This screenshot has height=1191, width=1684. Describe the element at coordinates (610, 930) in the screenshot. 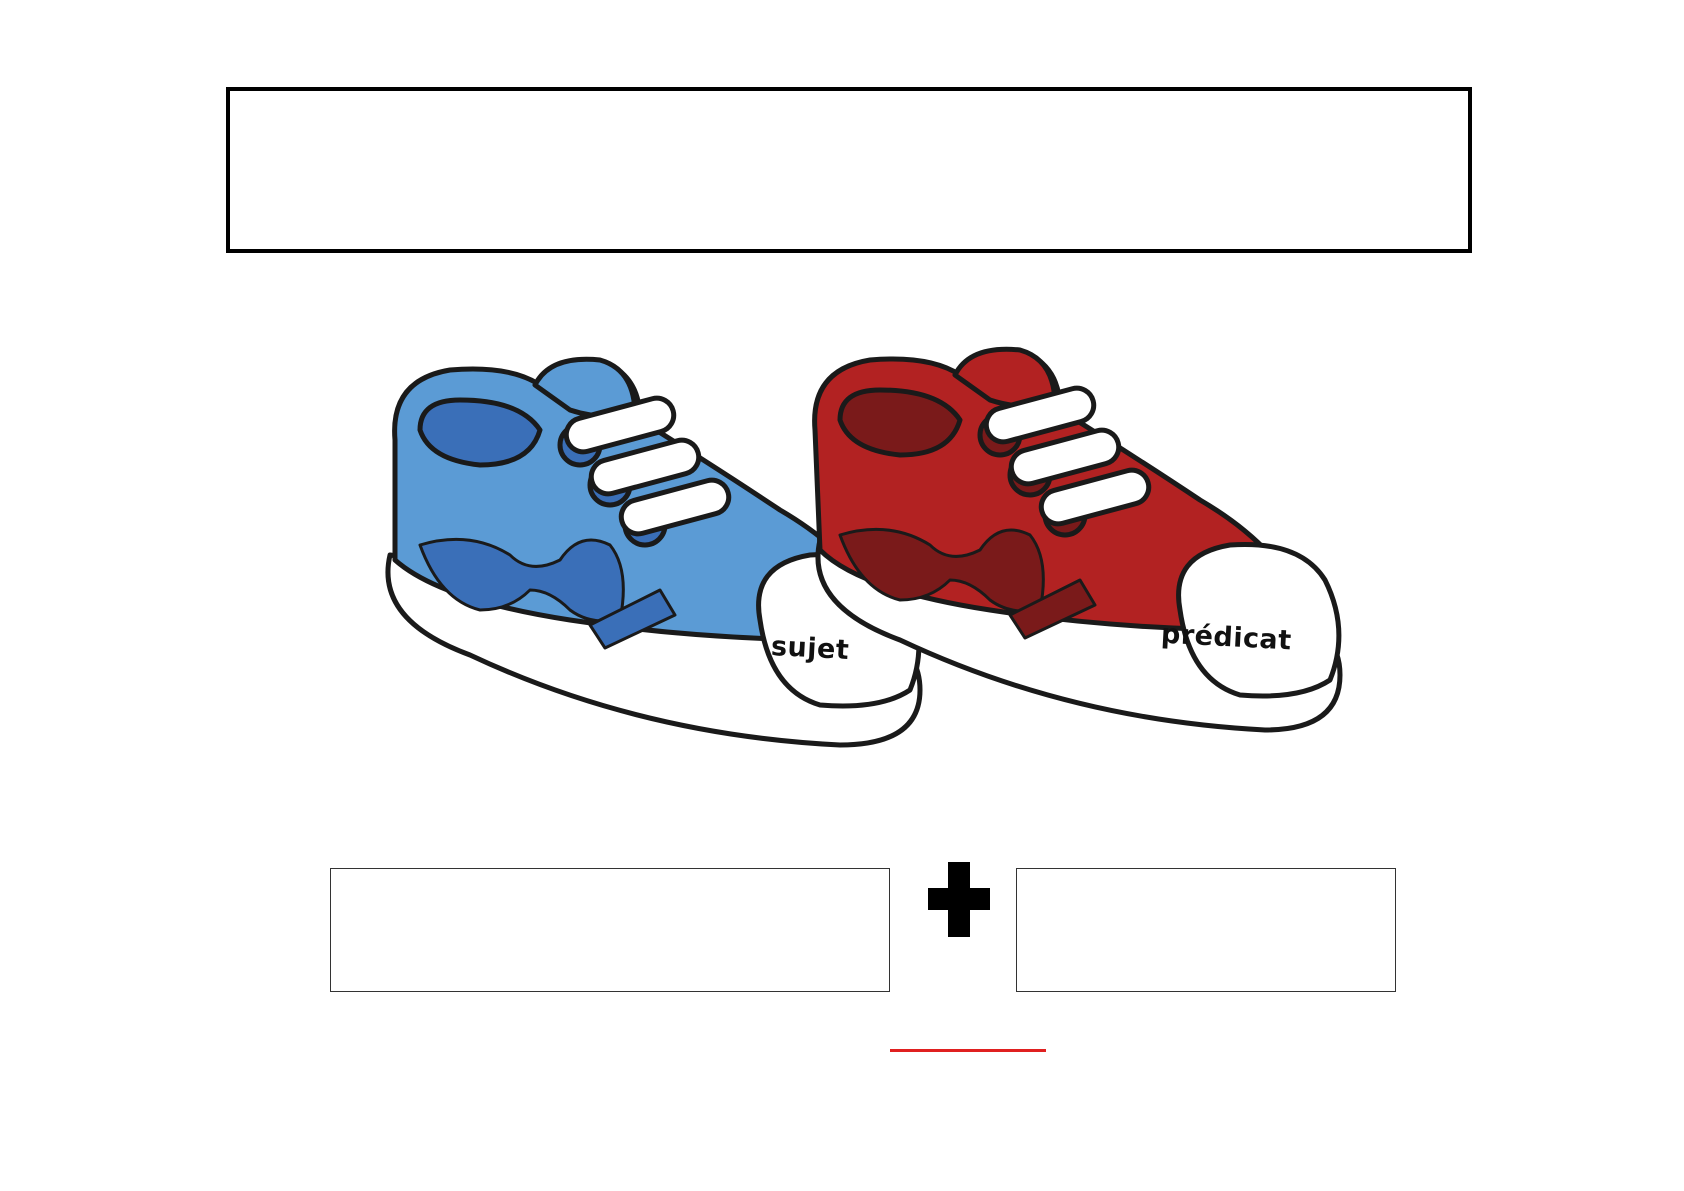

I see `sujet-answer-box` at that location.